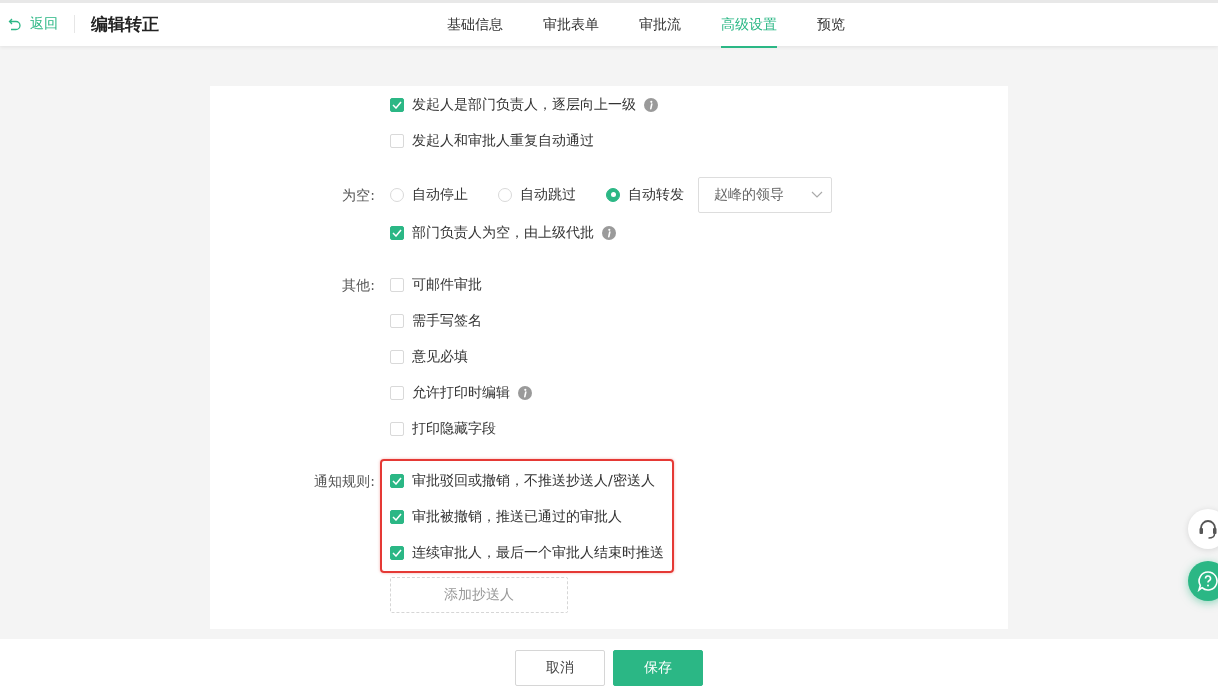 This screenshot has width=1218, height=698. What do you see at coordinates (440, 356) in the screenshot?
I see `checkbox-label: 意见必填` at bounding box center [440, 356].